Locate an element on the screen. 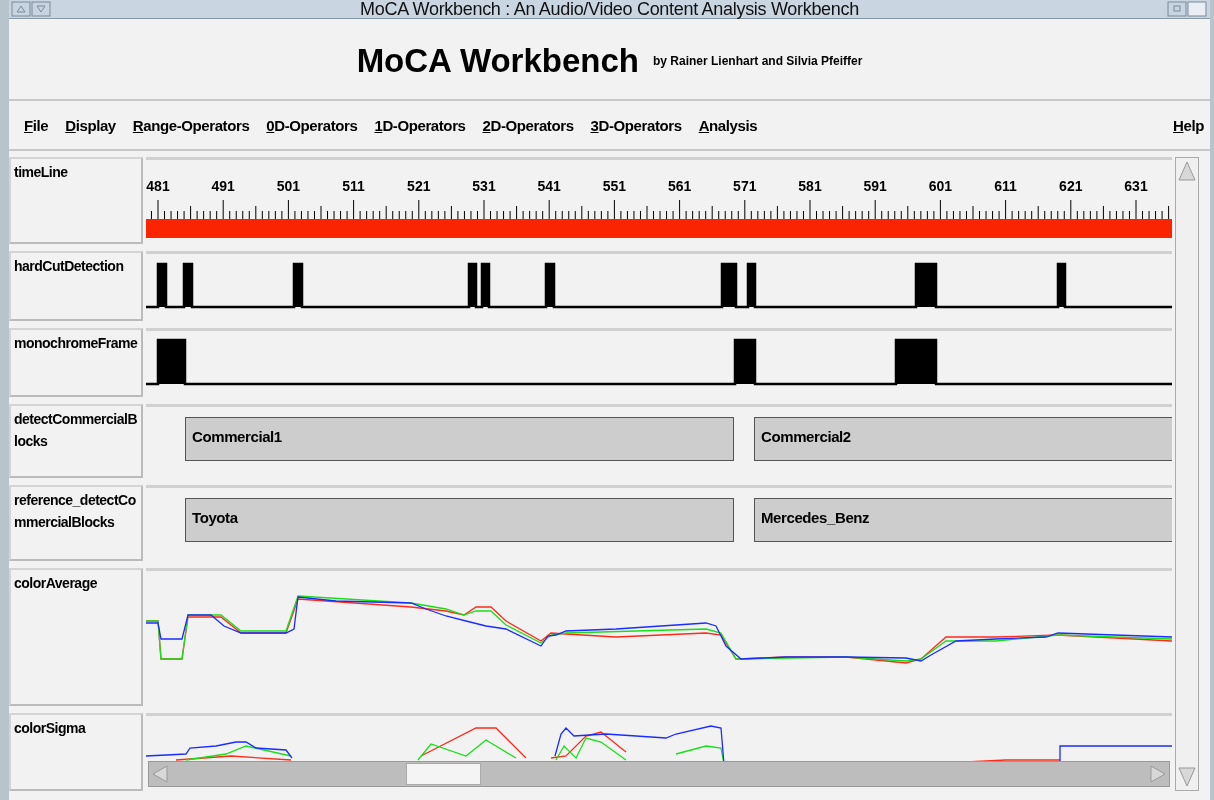 This screenshot has height=800, width=1214. commercial-block: Mercedes_Benz is located at coordinates (963, 520).